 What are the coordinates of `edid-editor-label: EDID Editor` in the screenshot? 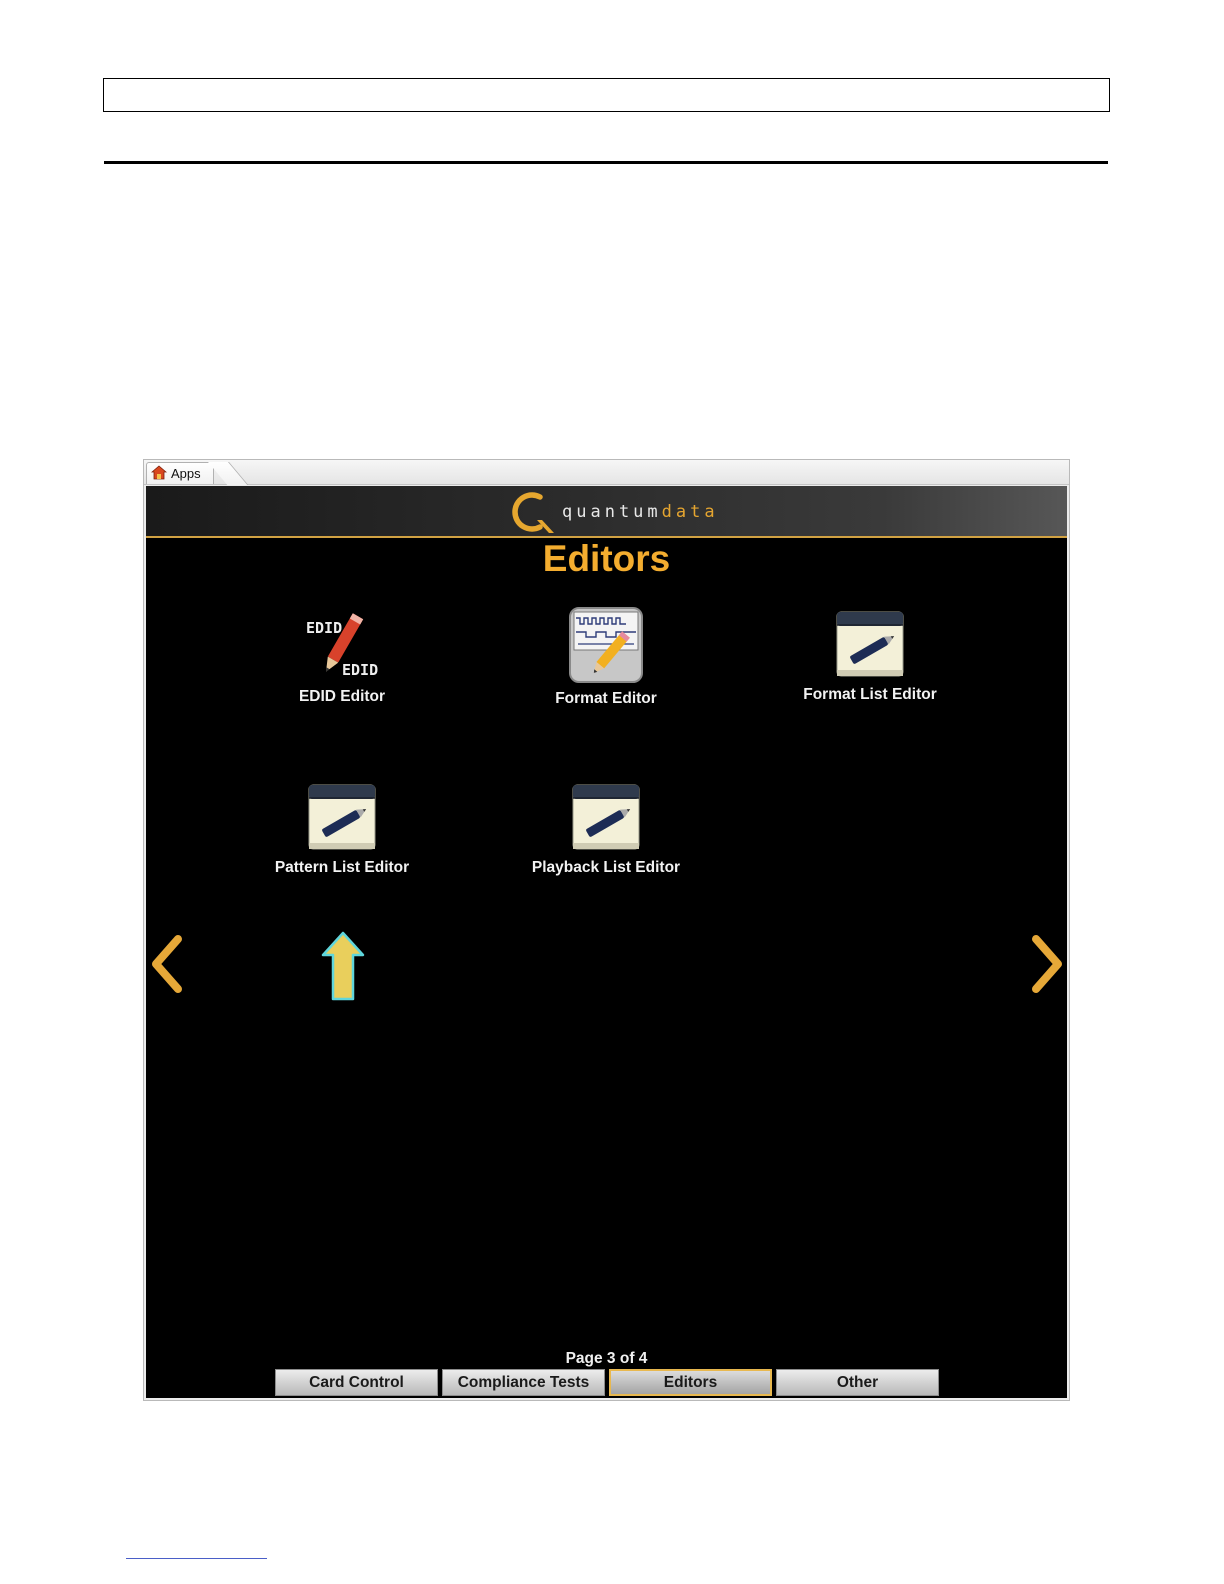 It's located at (342, 696).